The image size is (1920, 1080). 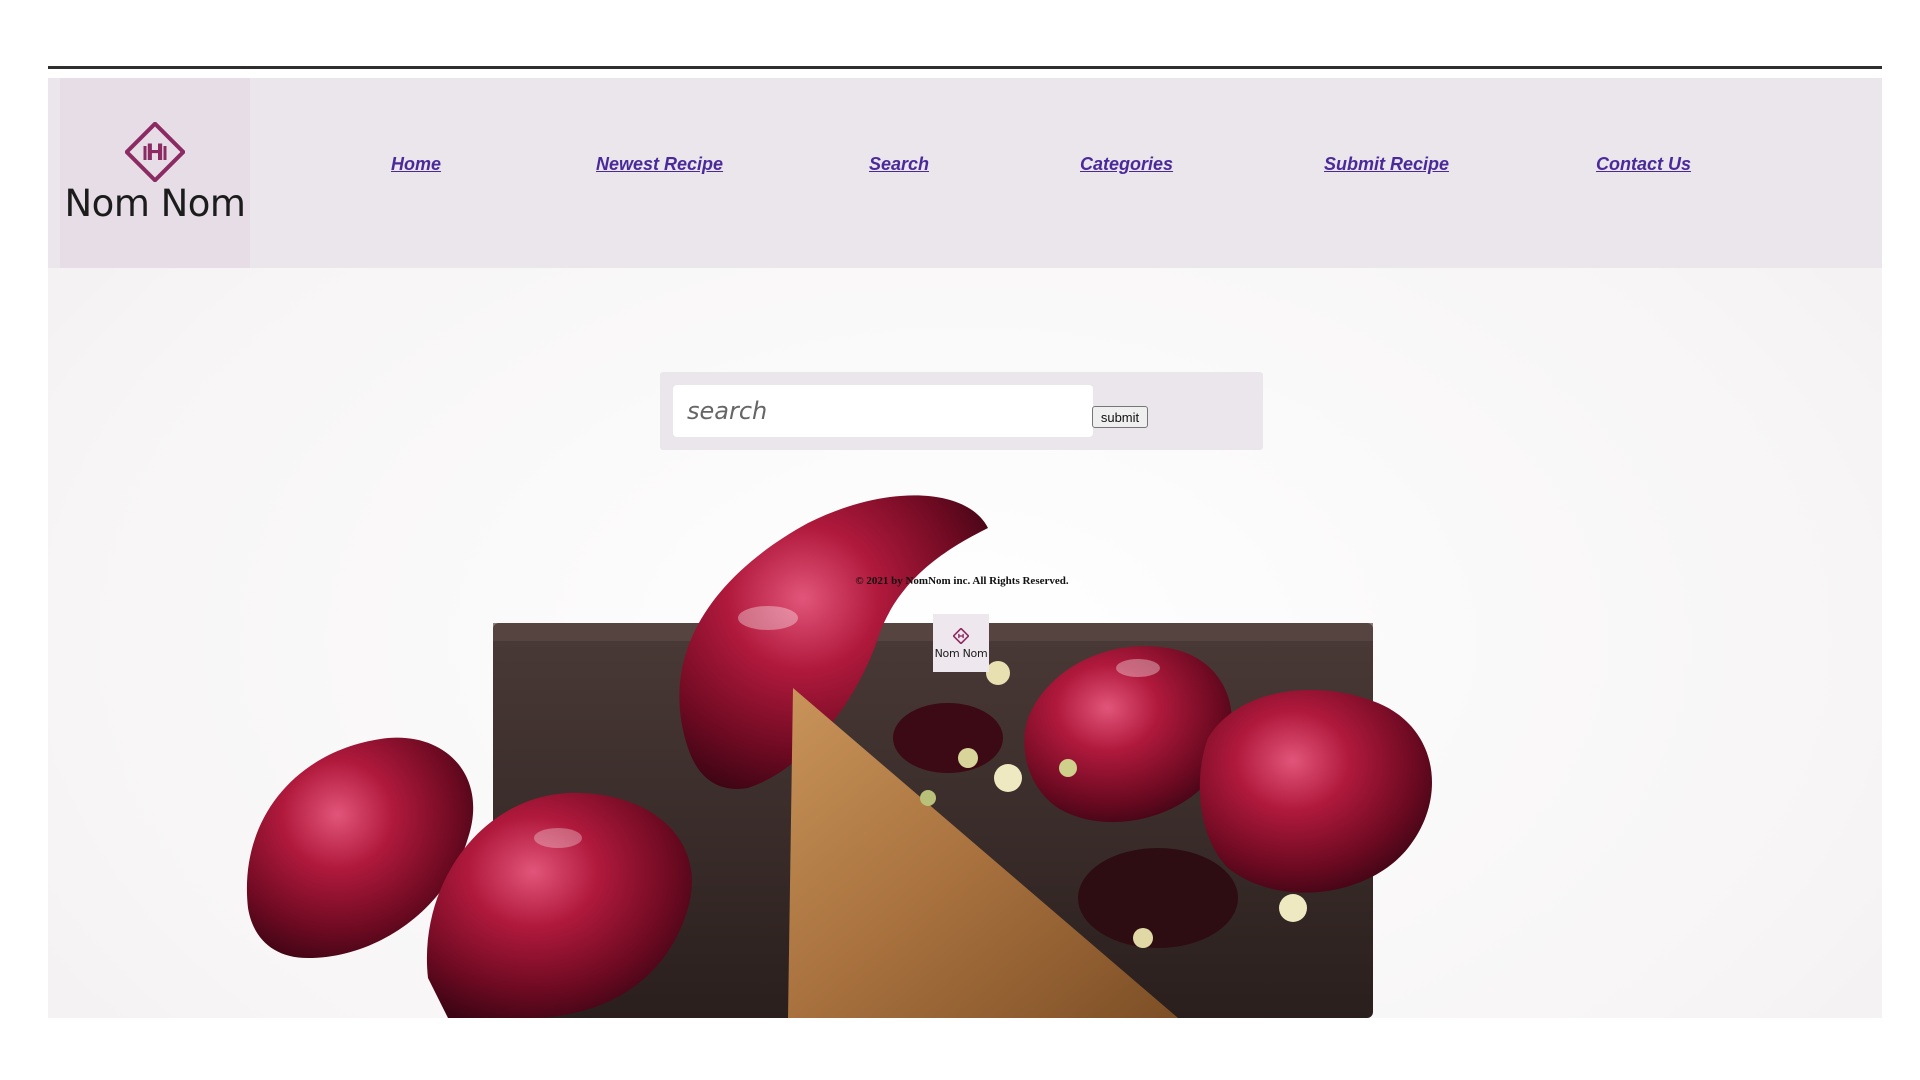 I want to click on hh-diamond-icon: H, so click(x=155, y=152).